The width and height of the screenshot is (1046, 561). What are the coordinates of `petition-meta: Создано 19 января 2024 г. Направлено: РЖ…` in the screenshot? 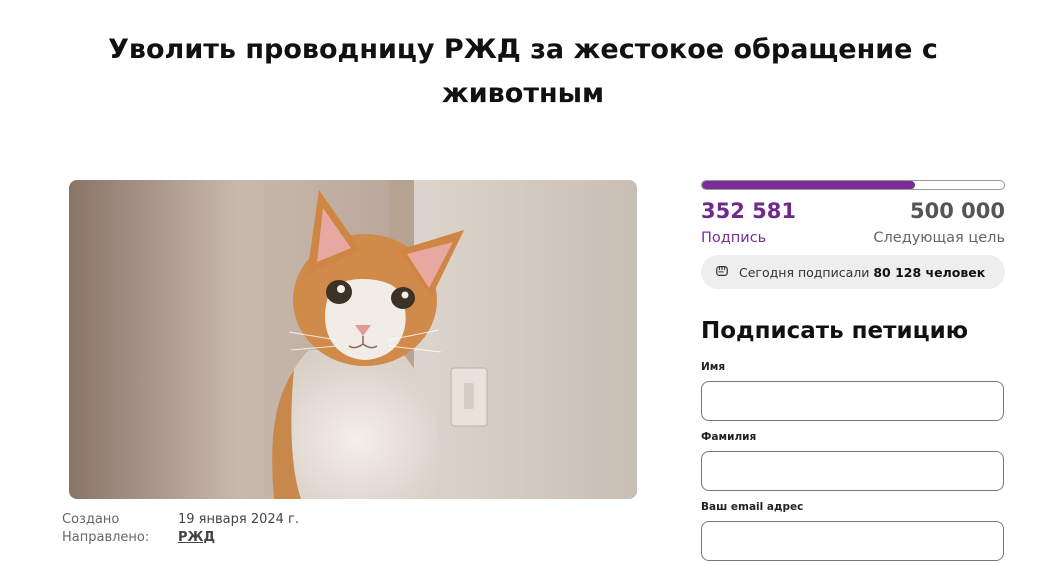 It's located at (180, 529).